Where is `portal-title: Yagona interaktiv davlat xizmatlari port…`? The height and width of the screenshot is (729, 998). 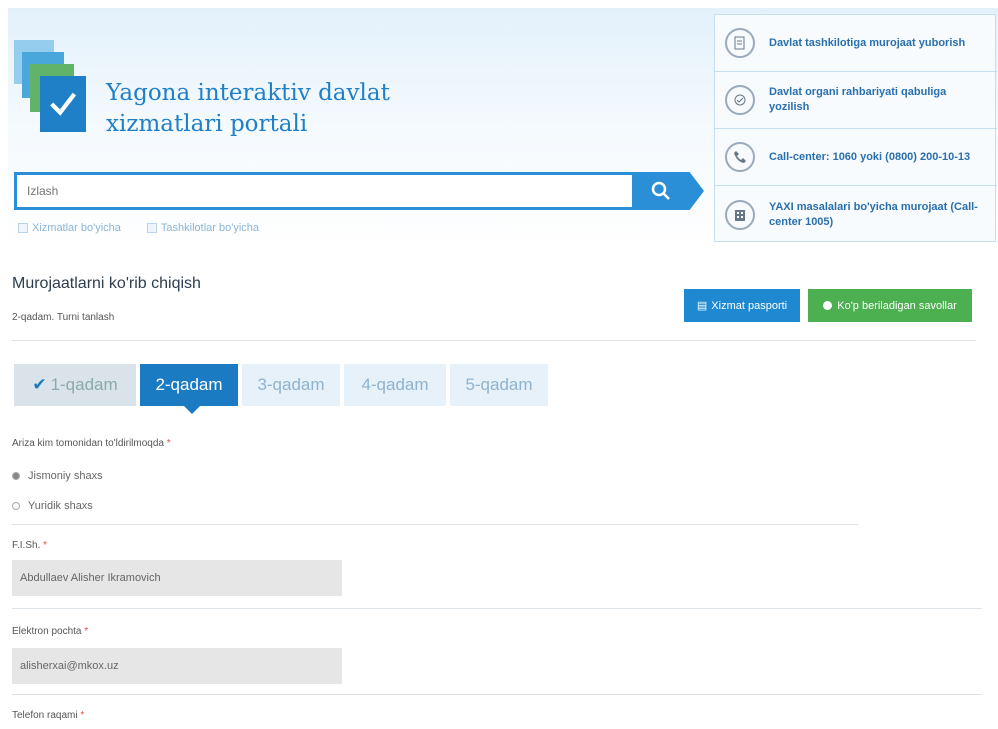
portal-title: Yagona interaktiv davlat xizmatlari port… is located at coordinates (248, 108).